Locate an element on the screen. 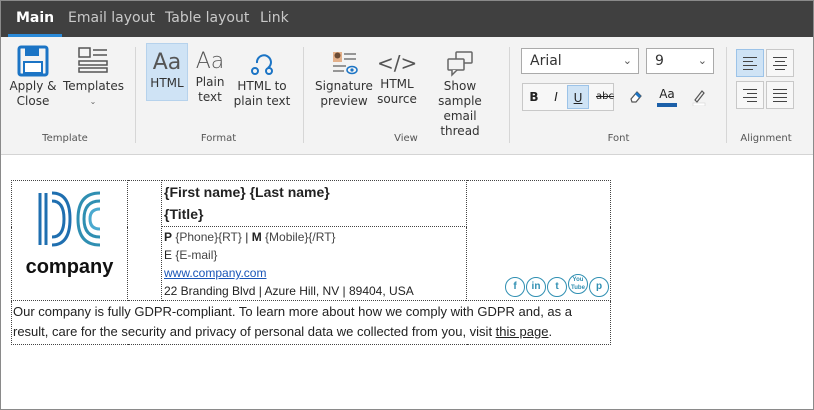  align-left-button is located at coordinates (750, 63).